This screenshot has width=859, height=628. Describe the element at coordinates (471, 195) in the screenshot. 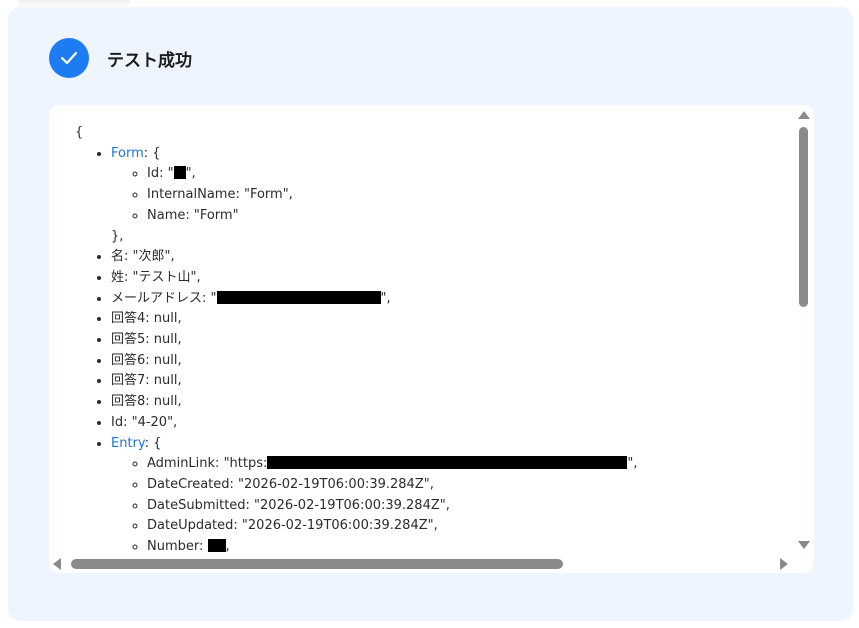

I see `form-internal-name-item: InternalName: "Form",` at that location.